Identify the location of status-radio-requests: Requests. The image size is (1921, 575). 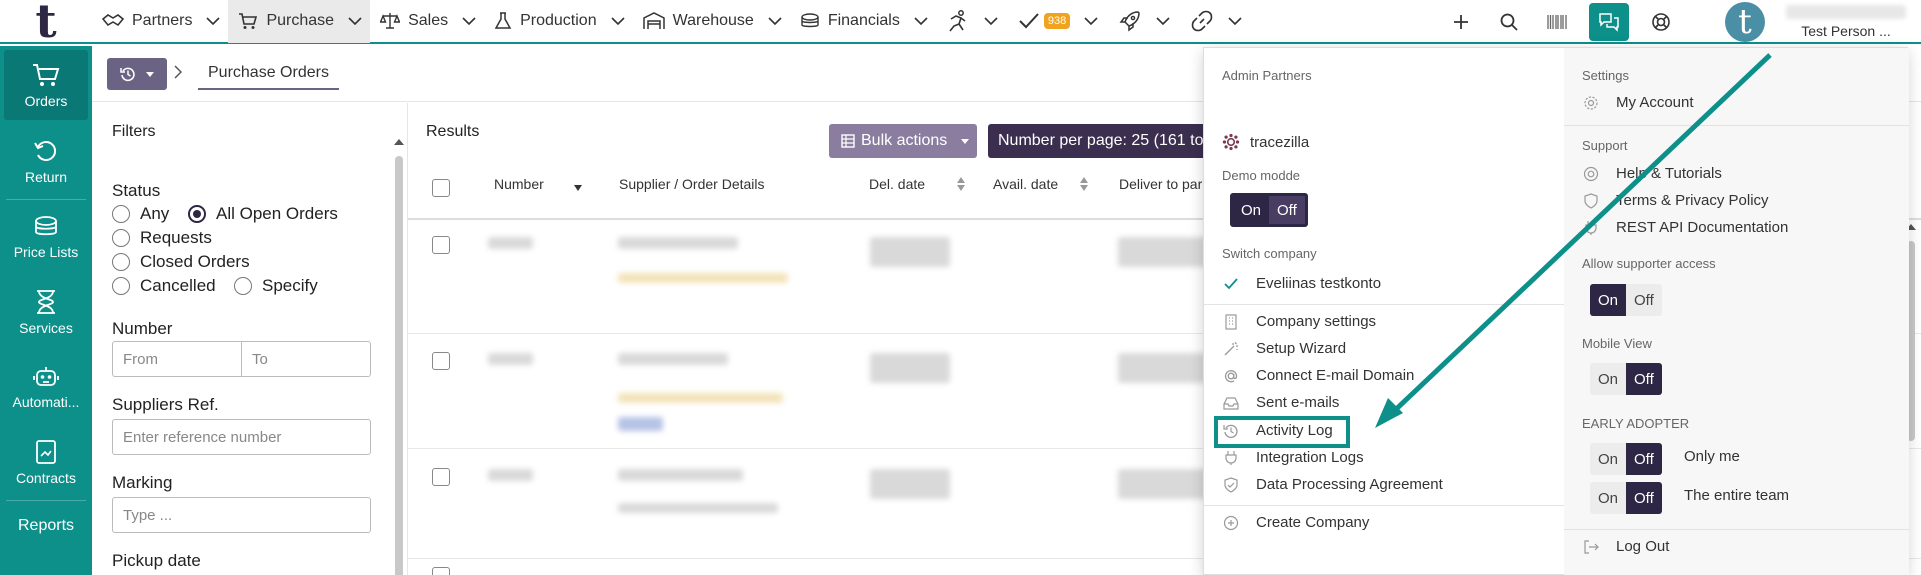
(162, 238).